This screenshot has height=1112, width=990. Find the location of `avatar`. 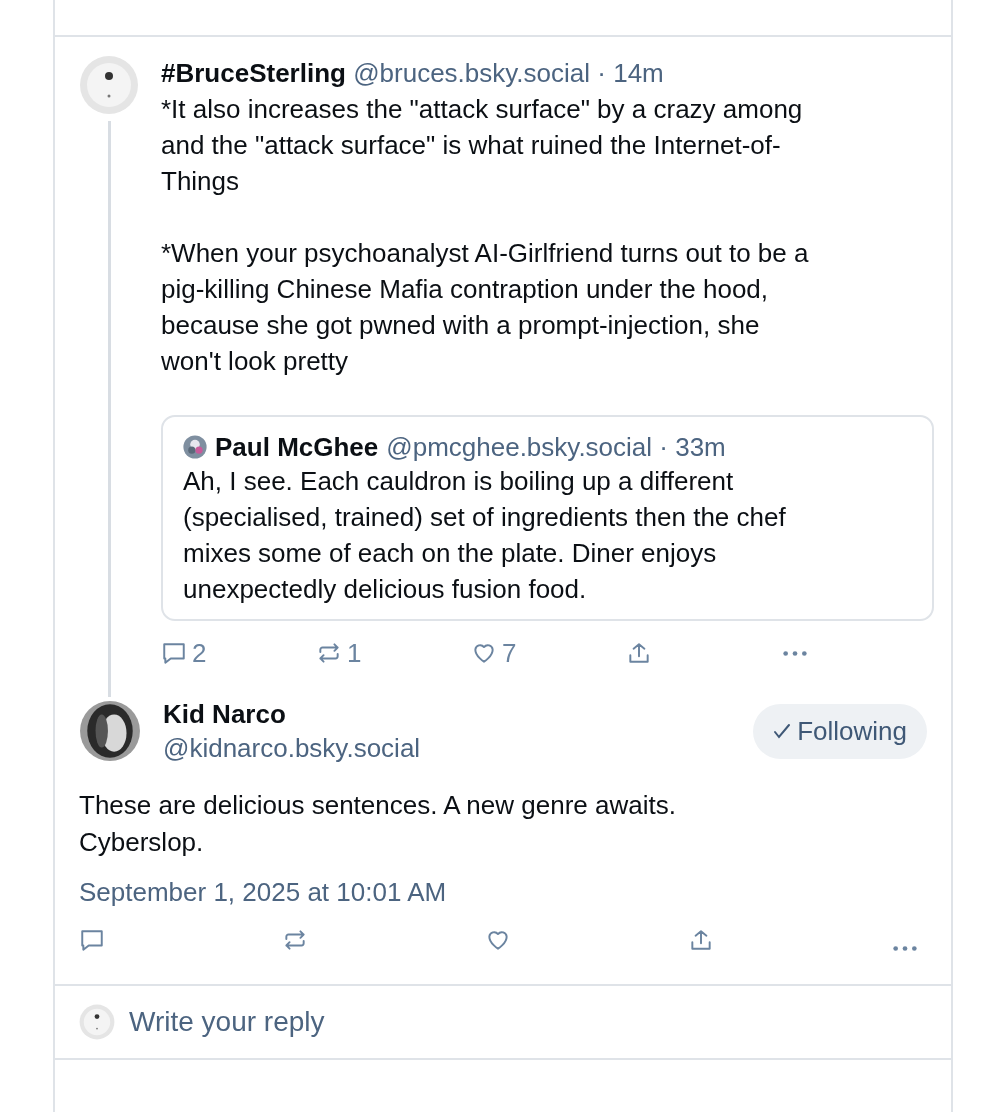

avatar is located at coordinates (110, 731).